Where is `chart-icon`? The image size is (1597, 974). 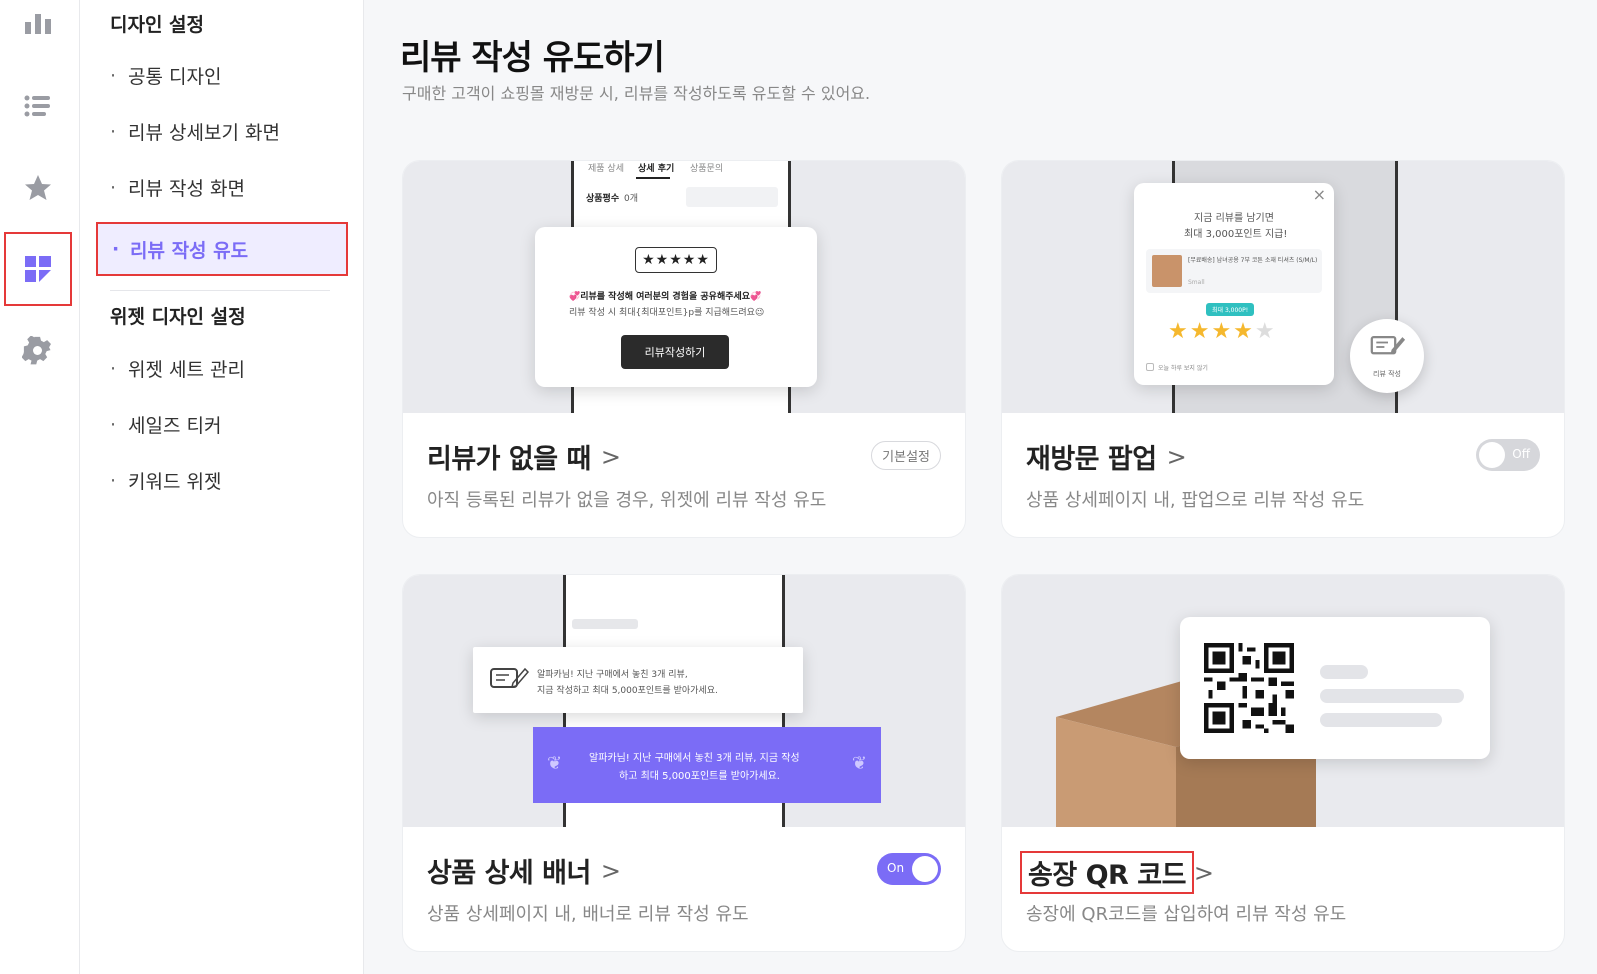
chart-icon is located at coordinates (38, 24).